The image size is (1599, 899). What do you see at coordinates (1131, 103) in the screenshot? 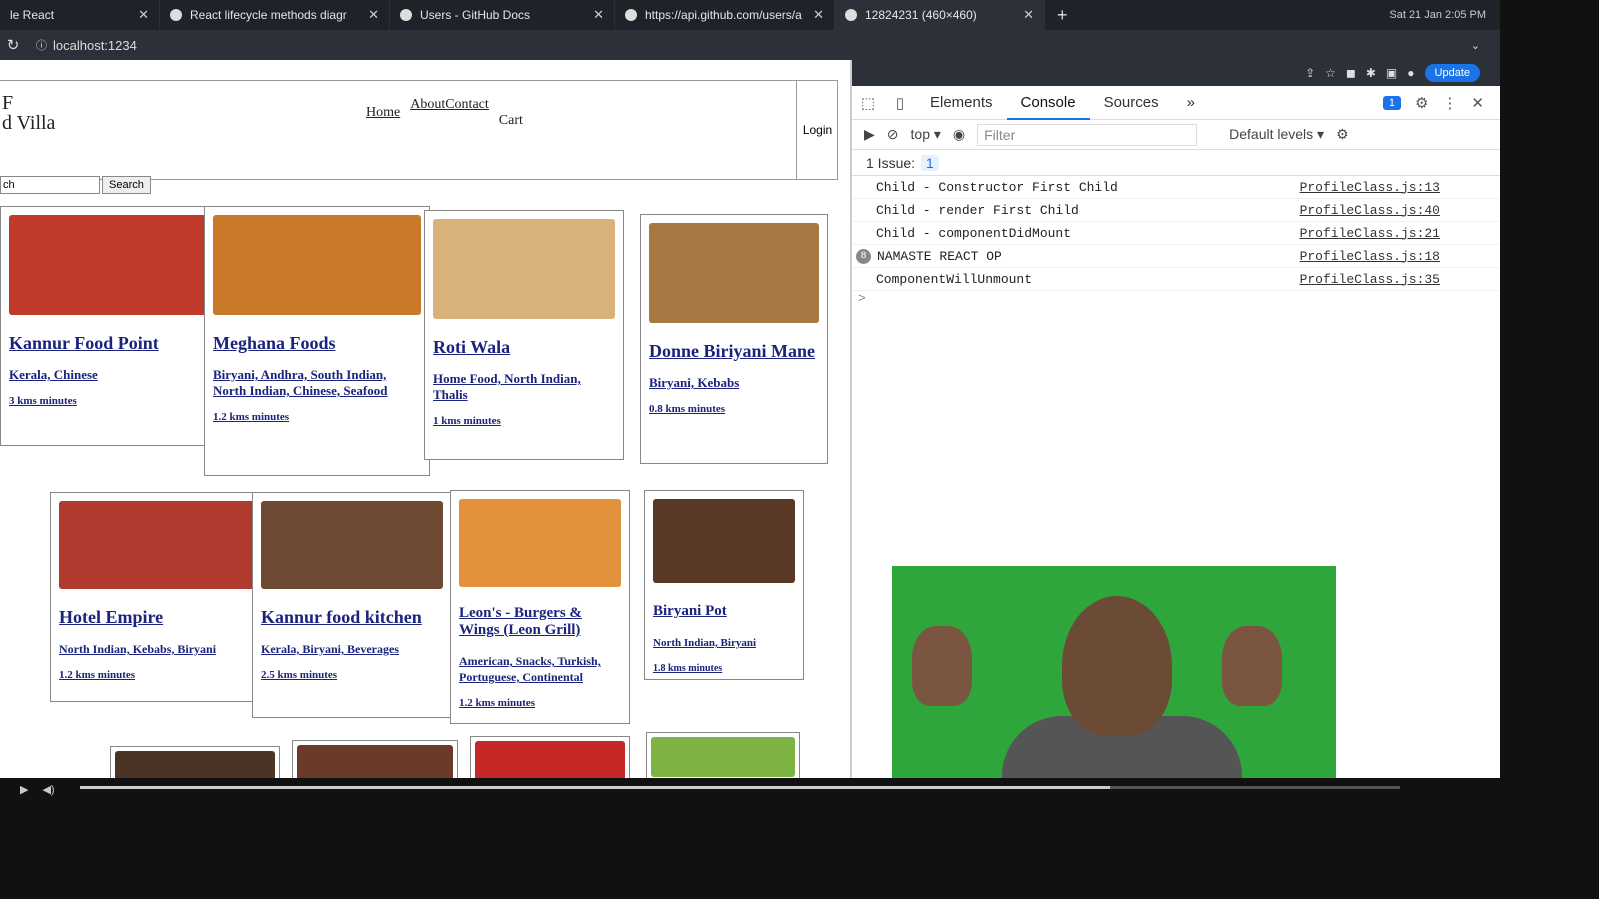
I see `tab-sources: Sources` at bounding box center [1131, 103].